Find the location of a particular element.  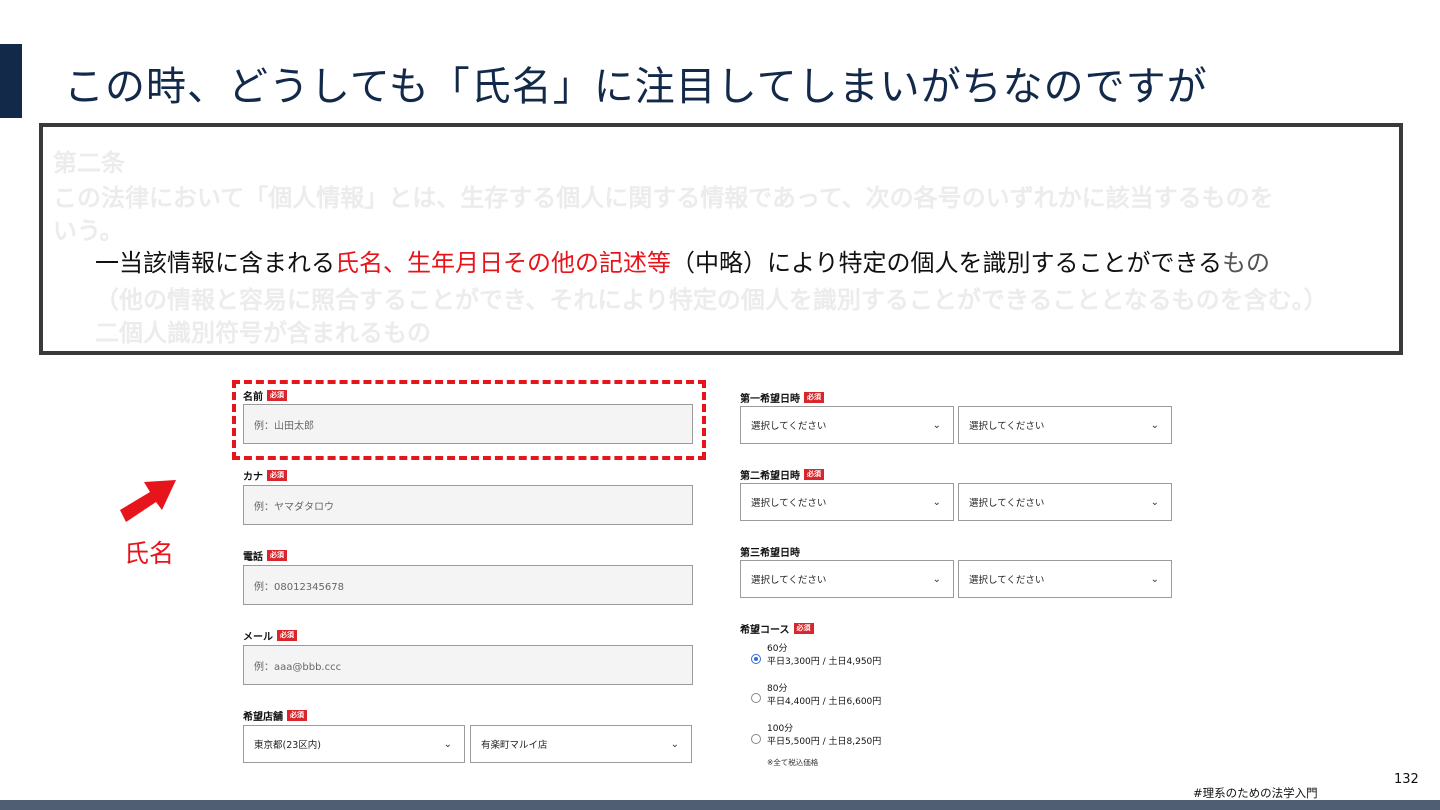

footer-hashtag: #理系のための法学入門 is located at coordinates (1255, 793).